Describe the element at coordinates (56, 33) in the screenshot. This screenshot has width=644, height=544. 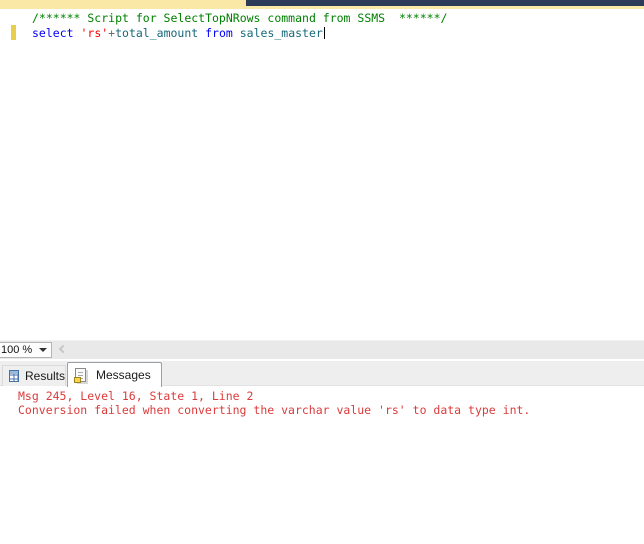
I see `sql-keyword-select: select` at that location.